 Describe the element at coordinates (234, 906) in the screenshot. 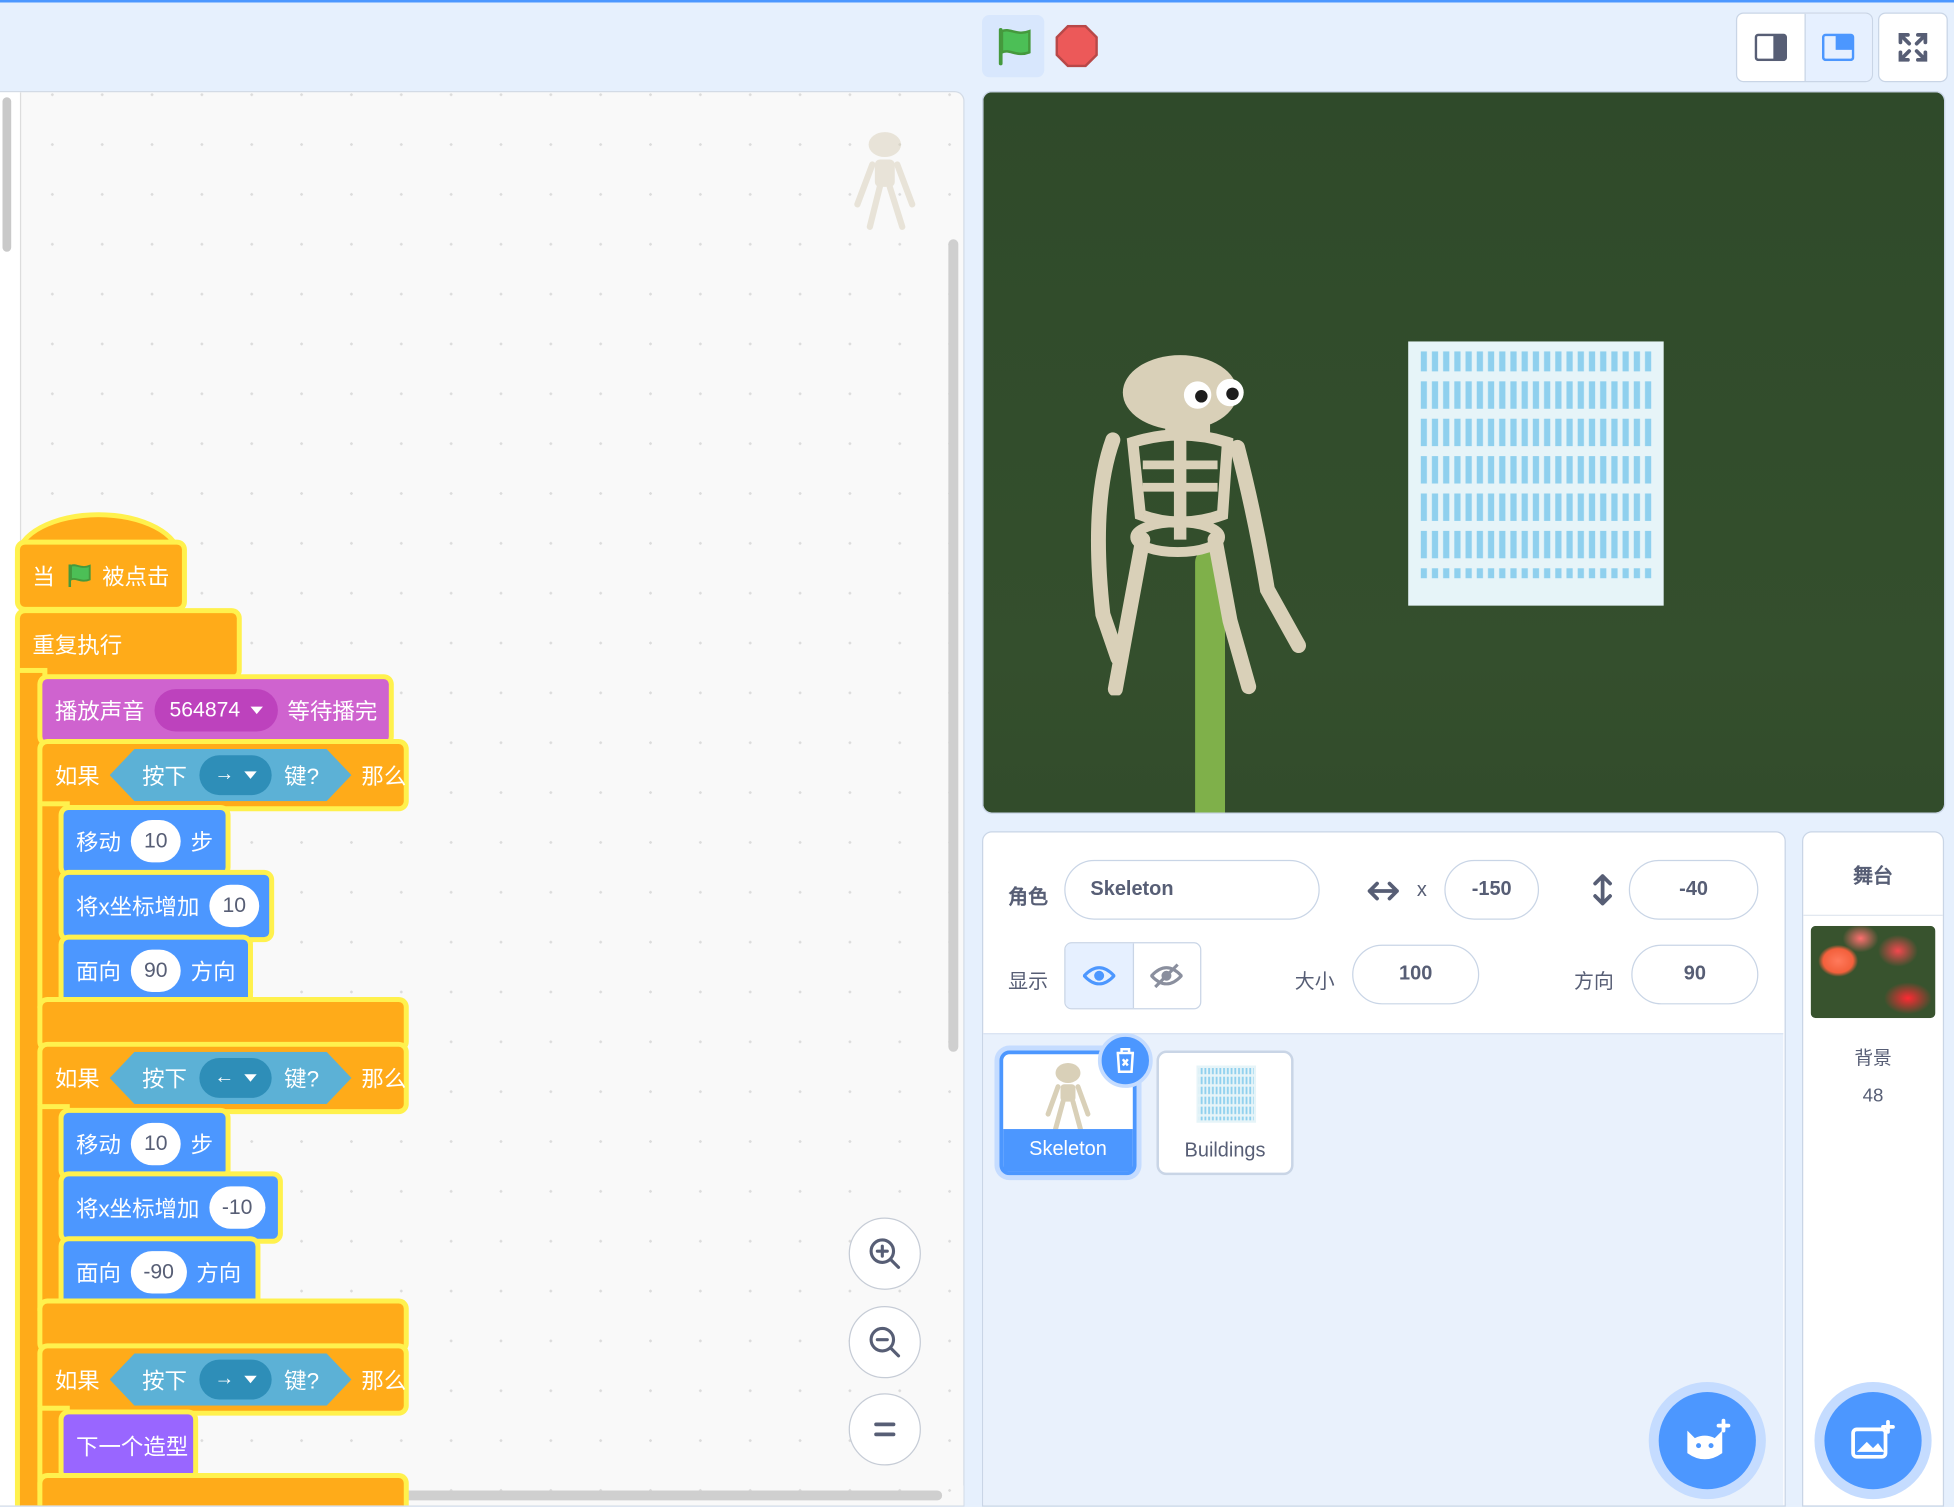

I see `change-x-input: 10` at that location.